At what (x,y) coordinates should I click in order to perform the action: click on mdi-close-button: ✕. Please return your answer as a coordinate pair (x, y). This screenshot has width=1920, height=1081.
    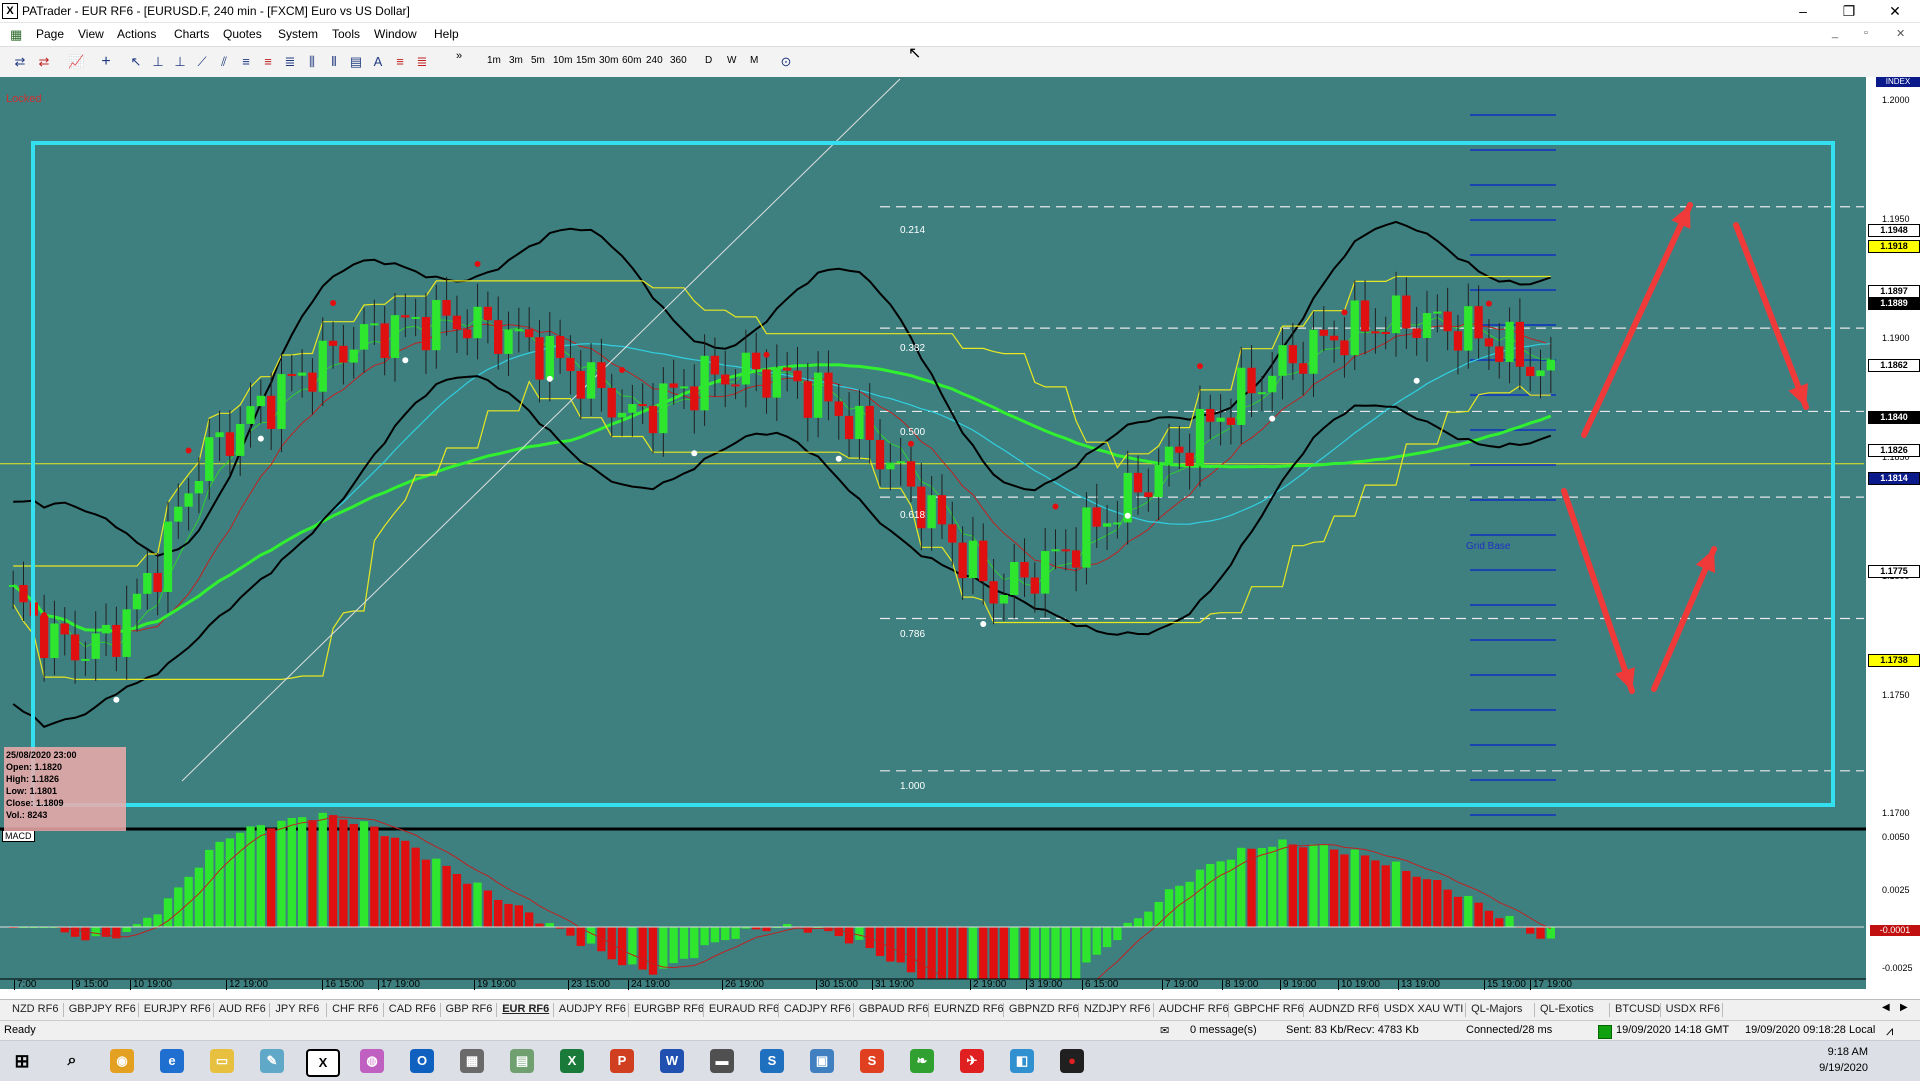
    Looking at the image, I should click on (1900, 33).